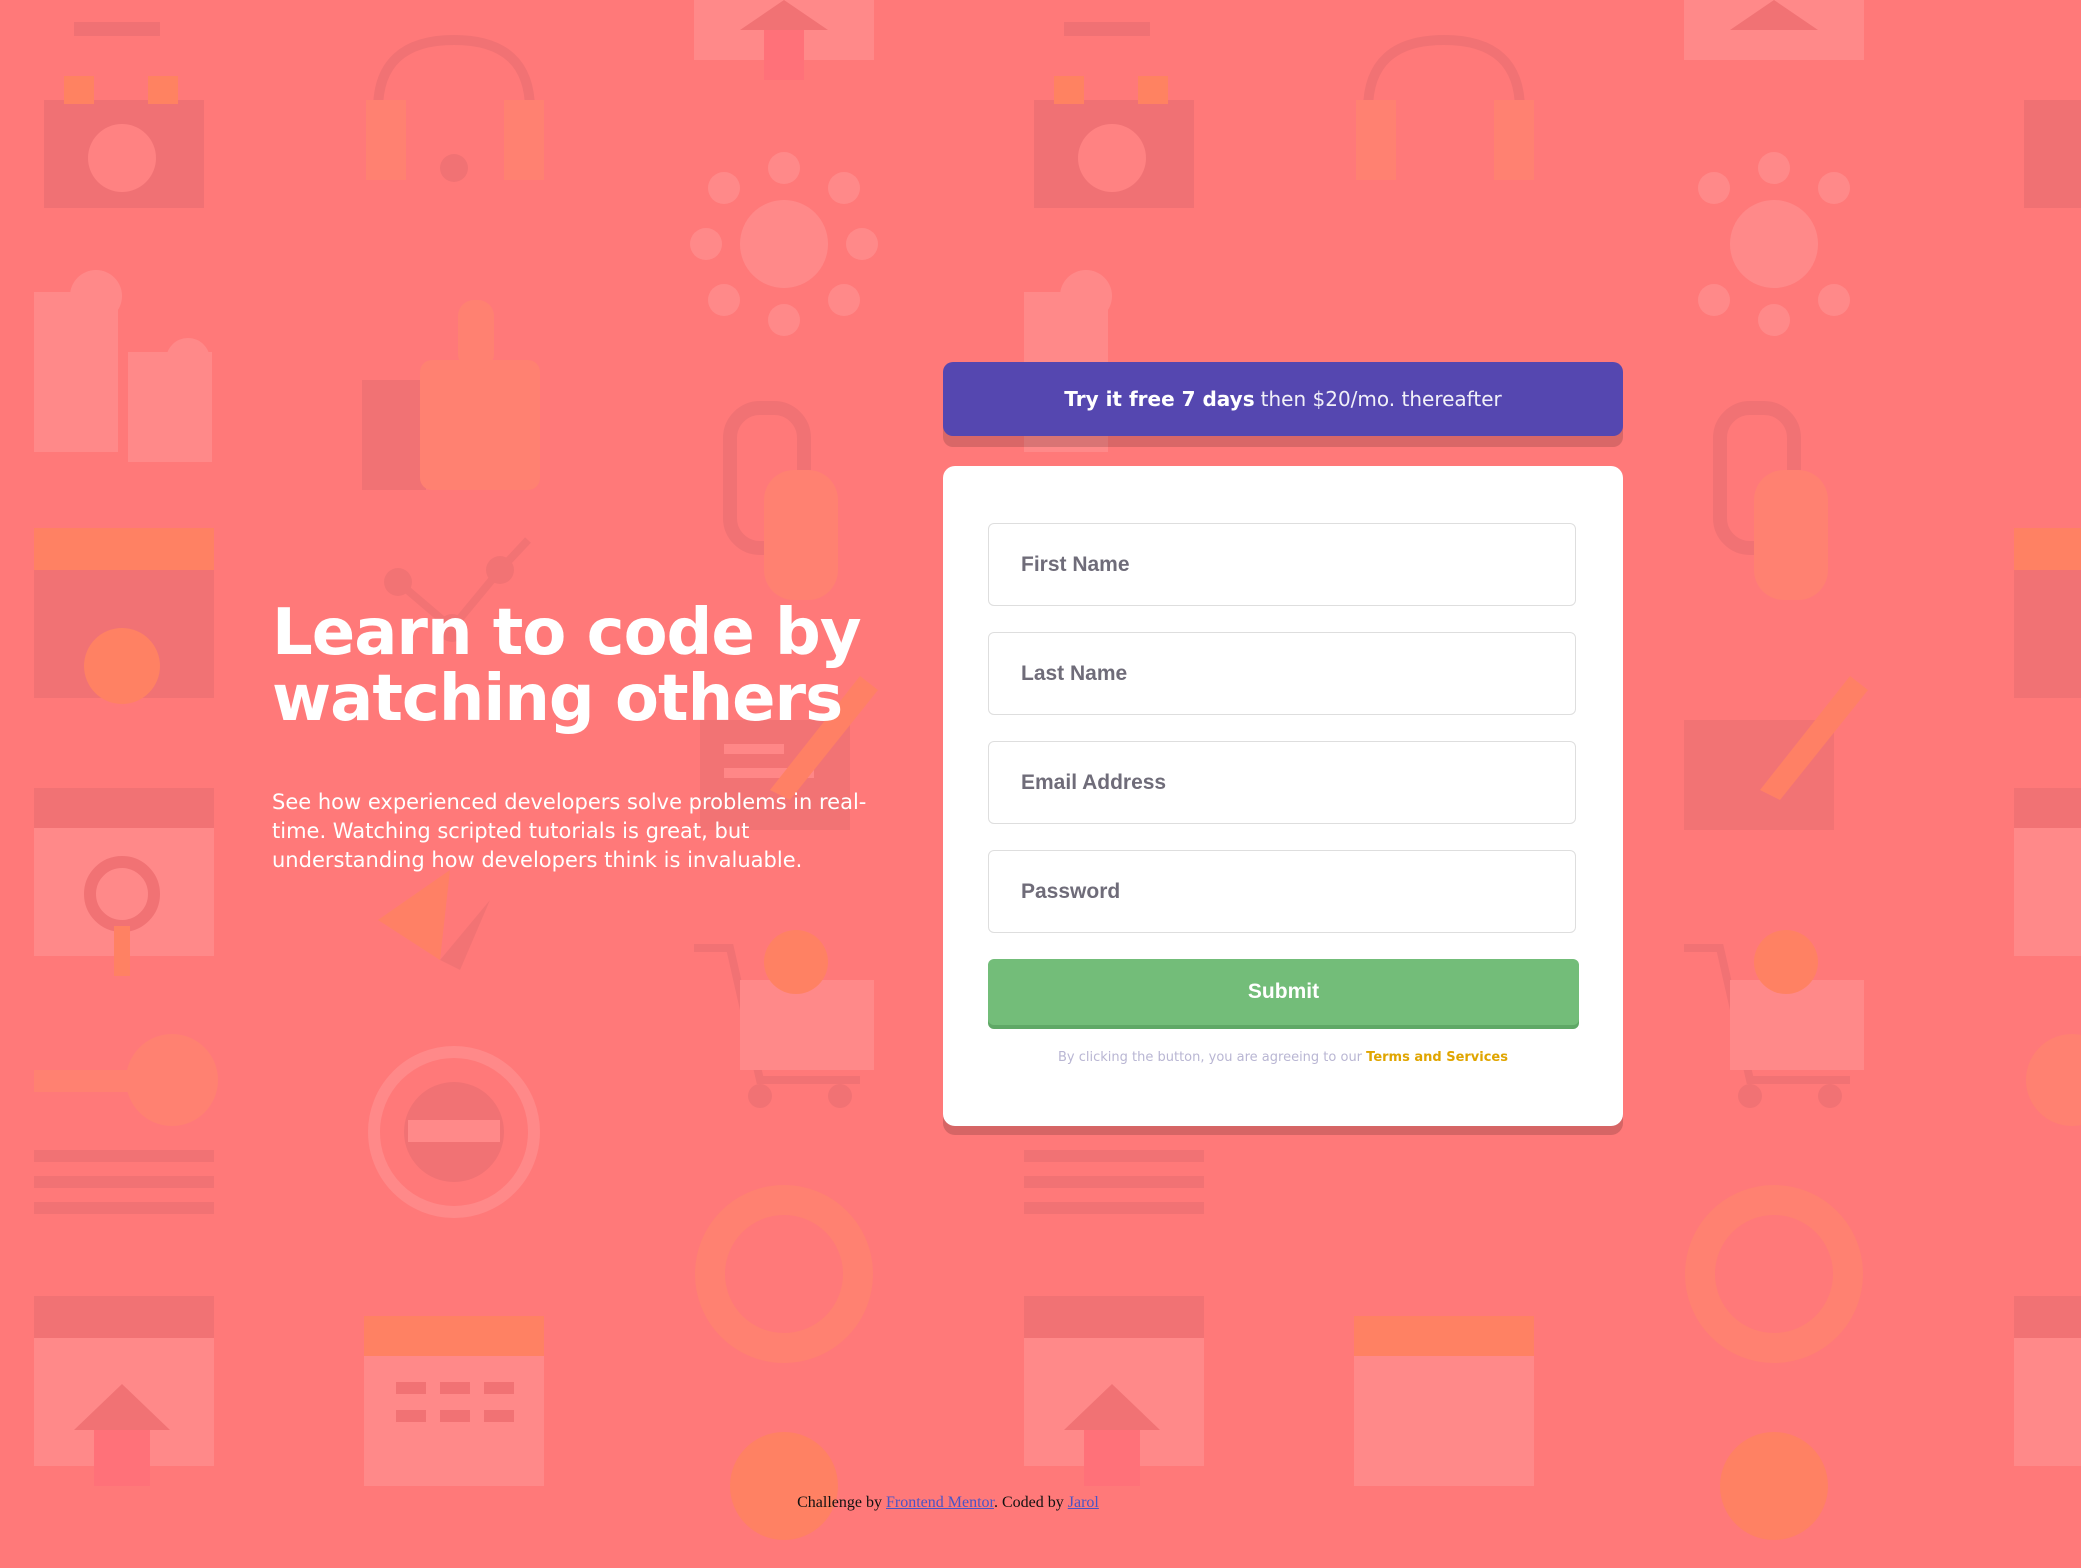 The width and height of the screenshot is (2081, 1568). I want to click on last-name-input, so click(1281, 673).